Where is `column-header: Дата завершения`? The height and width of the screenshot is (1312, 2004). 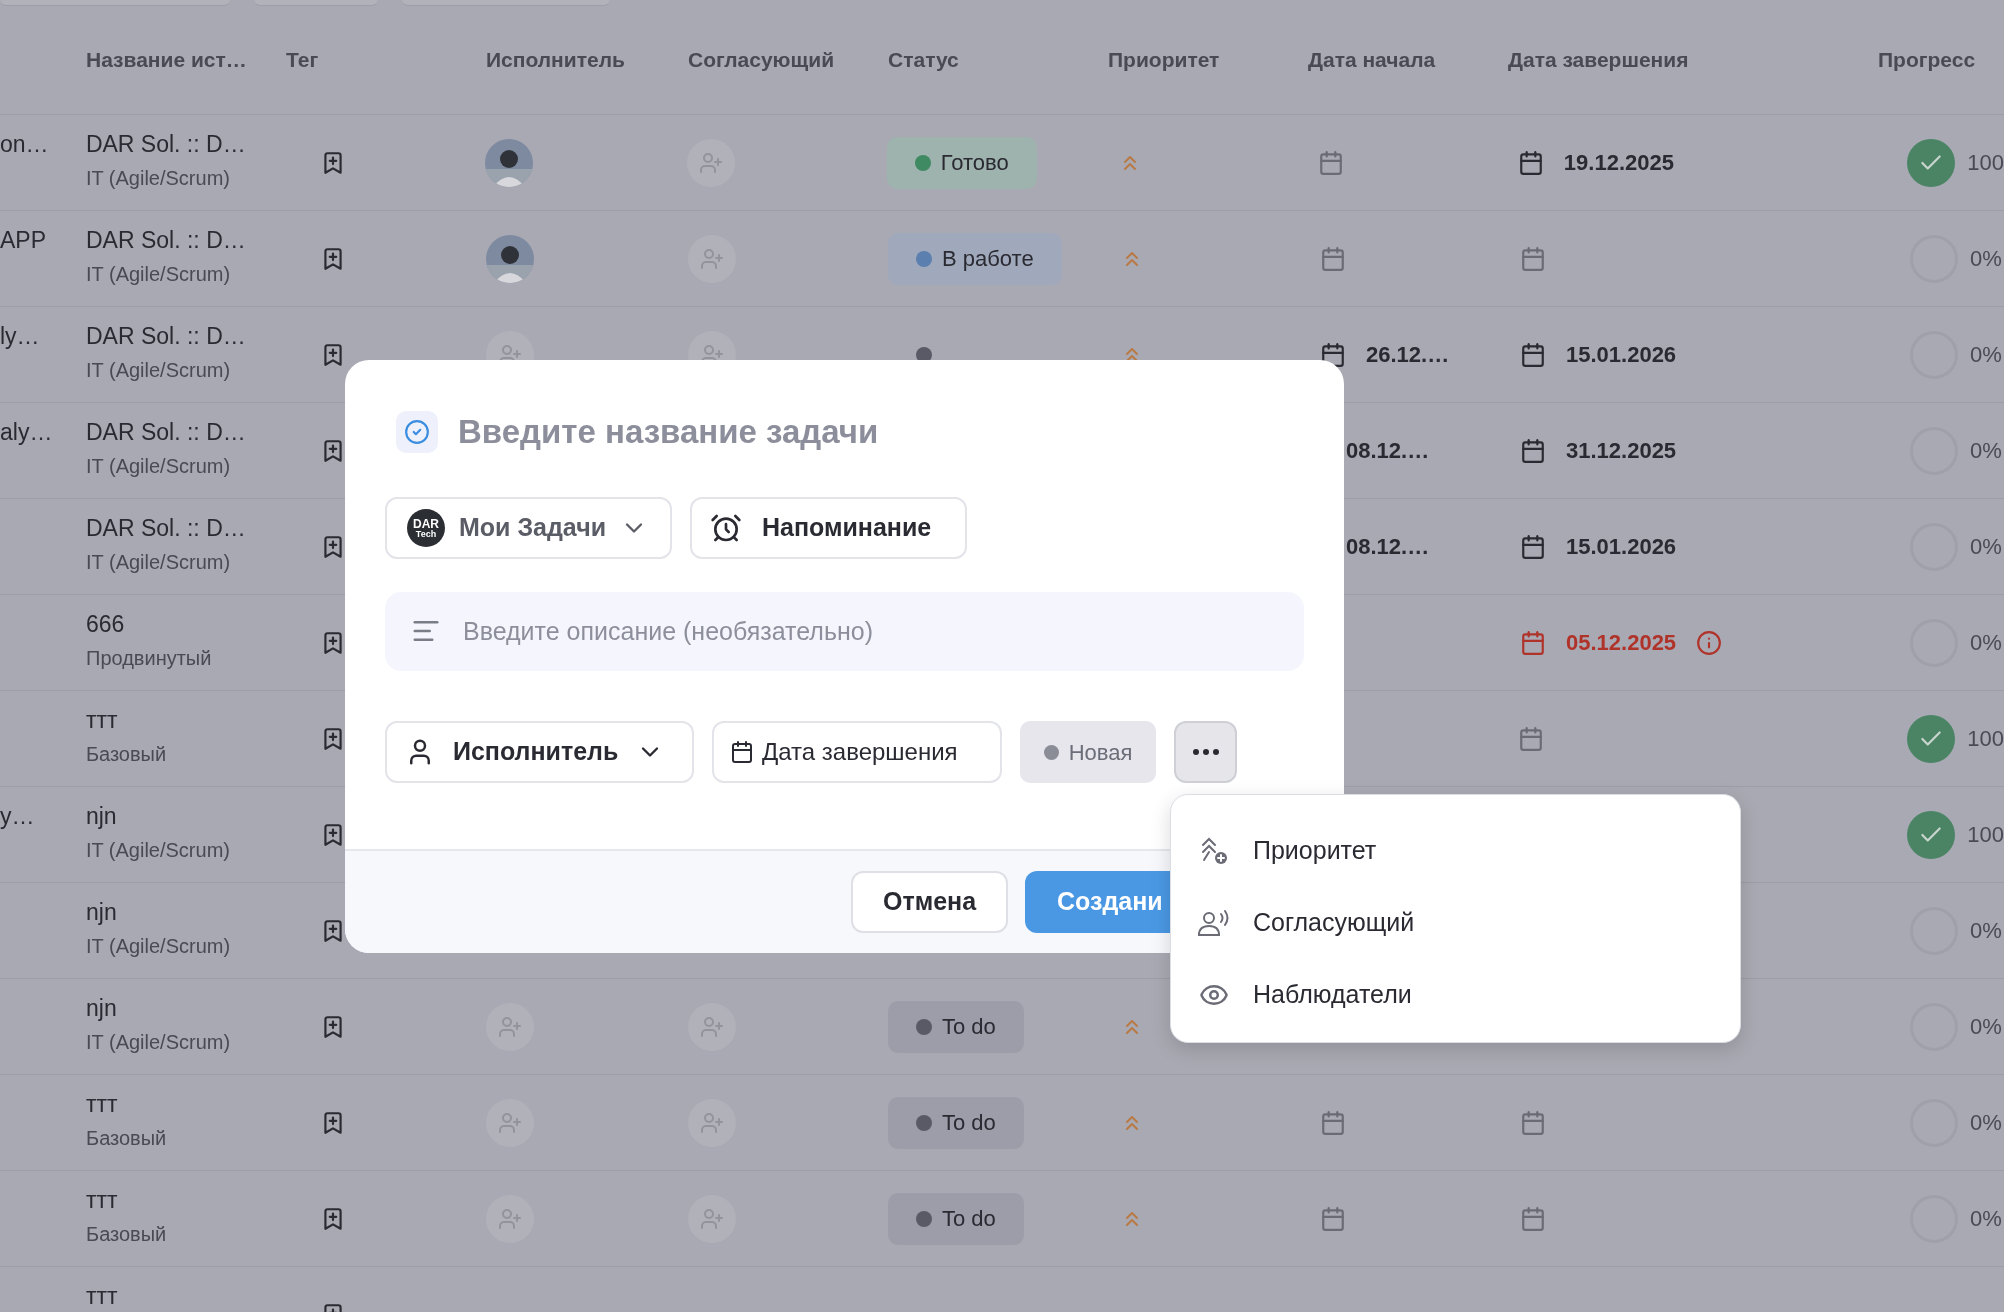
column-header: Дата завершения is located at coordinates (1598, 60).